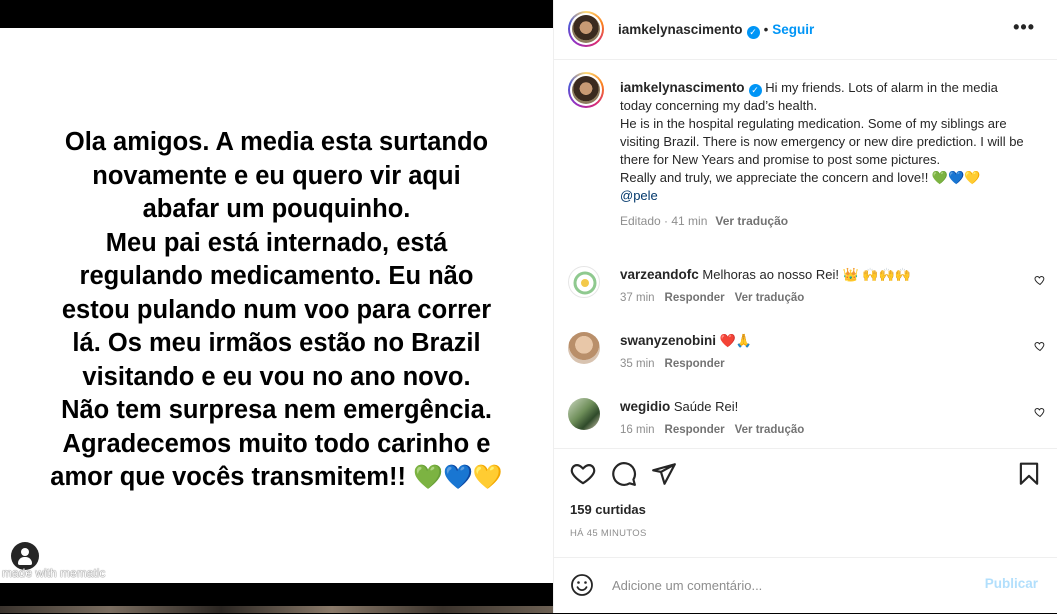 The height and width of the screenshot is (614, 1057). What do you see at coordinates (645, 406) in the screenshot?
I see `comment-username: wegidio` at bounding box center [645, 406].